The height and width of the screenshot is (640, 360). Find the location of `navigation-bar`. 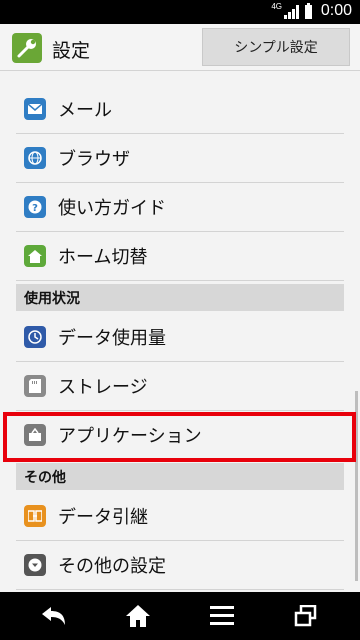

navigation-bar is located at coordinates (180, 616).